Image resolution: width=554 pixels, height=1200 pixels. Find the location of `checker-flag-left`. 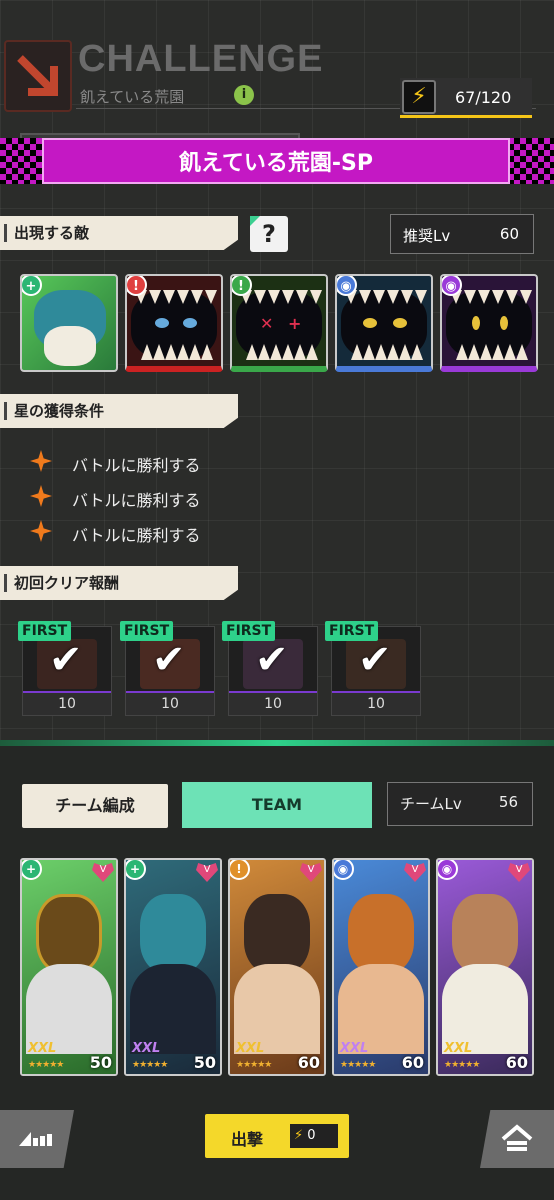

checker-flag-left is located at coordinates (23, 161).